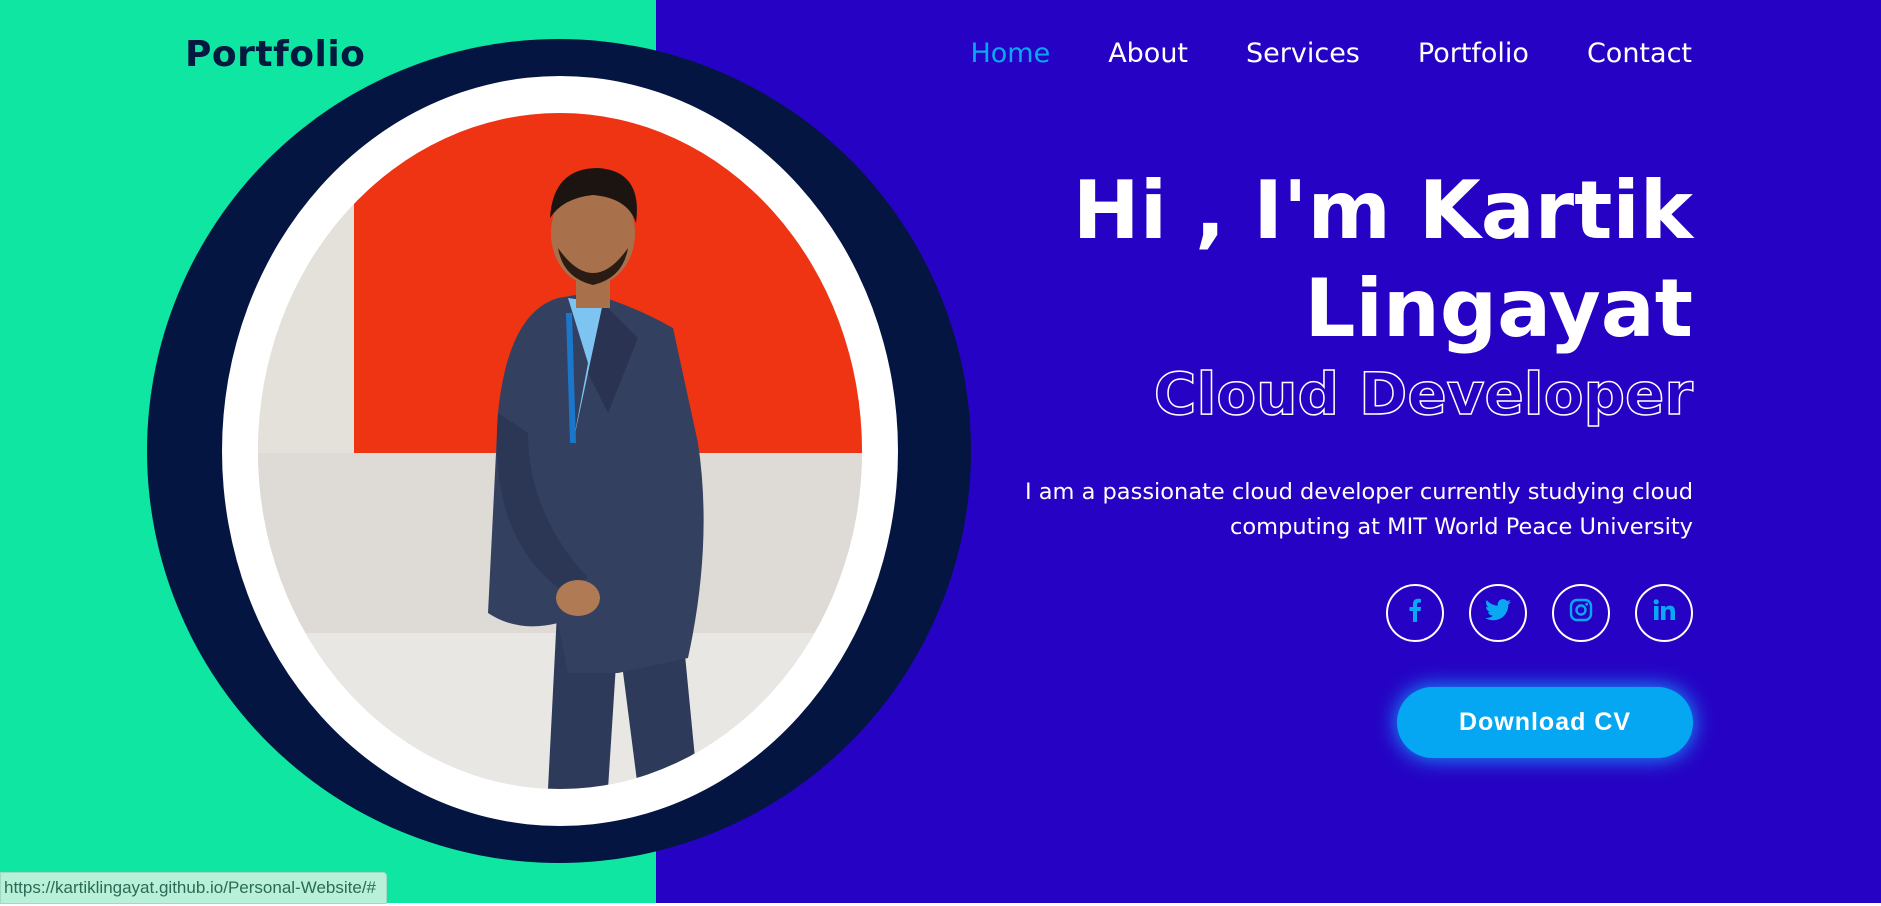 The width and height of the screenshot is (1881, 906). I want to click on linkedin-icon, so click(1664, 613).